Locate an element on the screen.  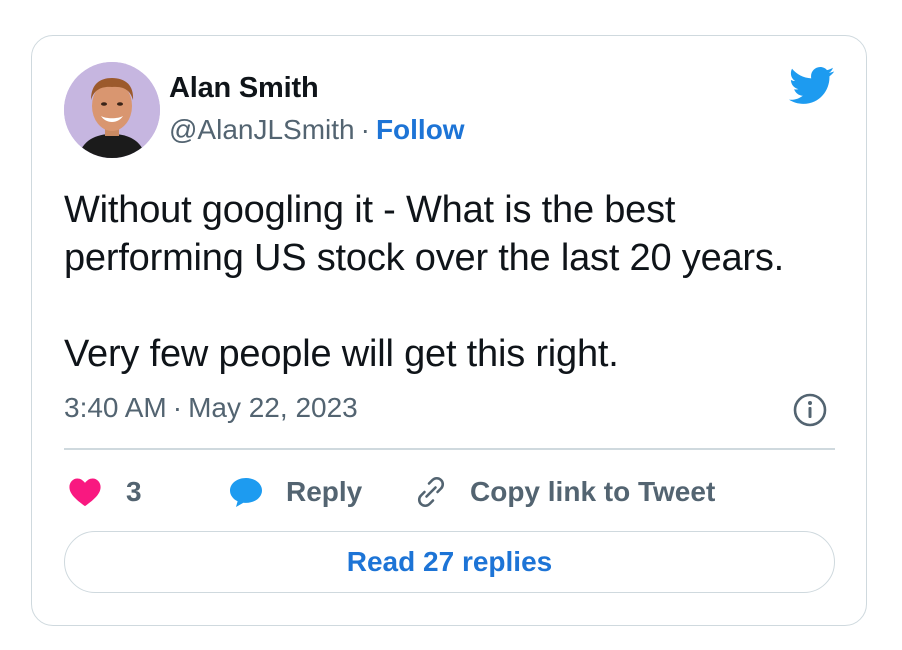
avatar-photo is located at coordinates (112, 110).